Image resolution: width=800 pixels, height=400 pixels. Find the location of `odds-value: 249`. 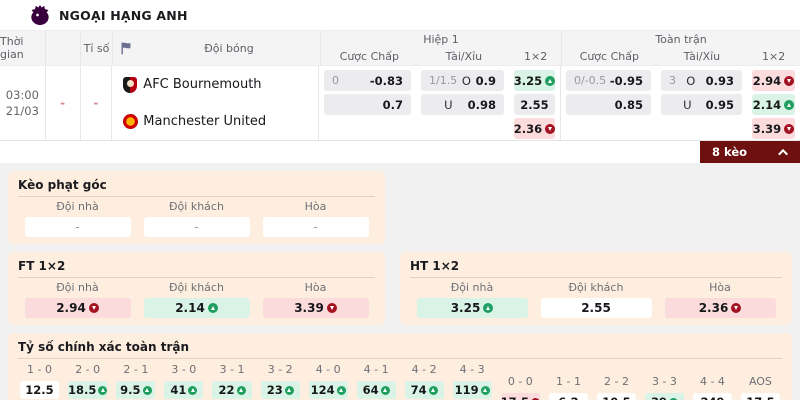

odds-value: 249 is located at coordinates (712, 397).